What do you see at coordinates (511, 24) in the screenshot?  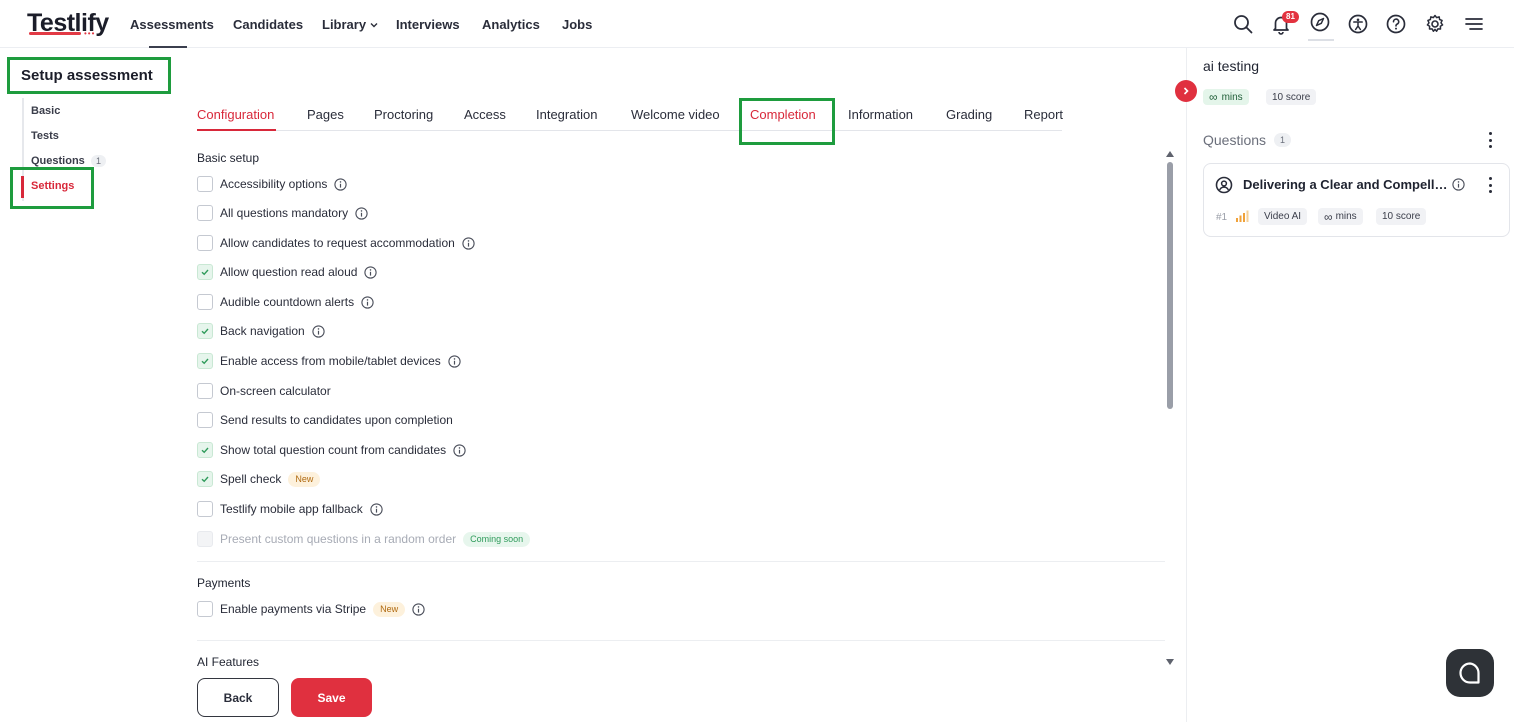 I see `nav-analytics: Analytics` at bounding box center [511, 24].